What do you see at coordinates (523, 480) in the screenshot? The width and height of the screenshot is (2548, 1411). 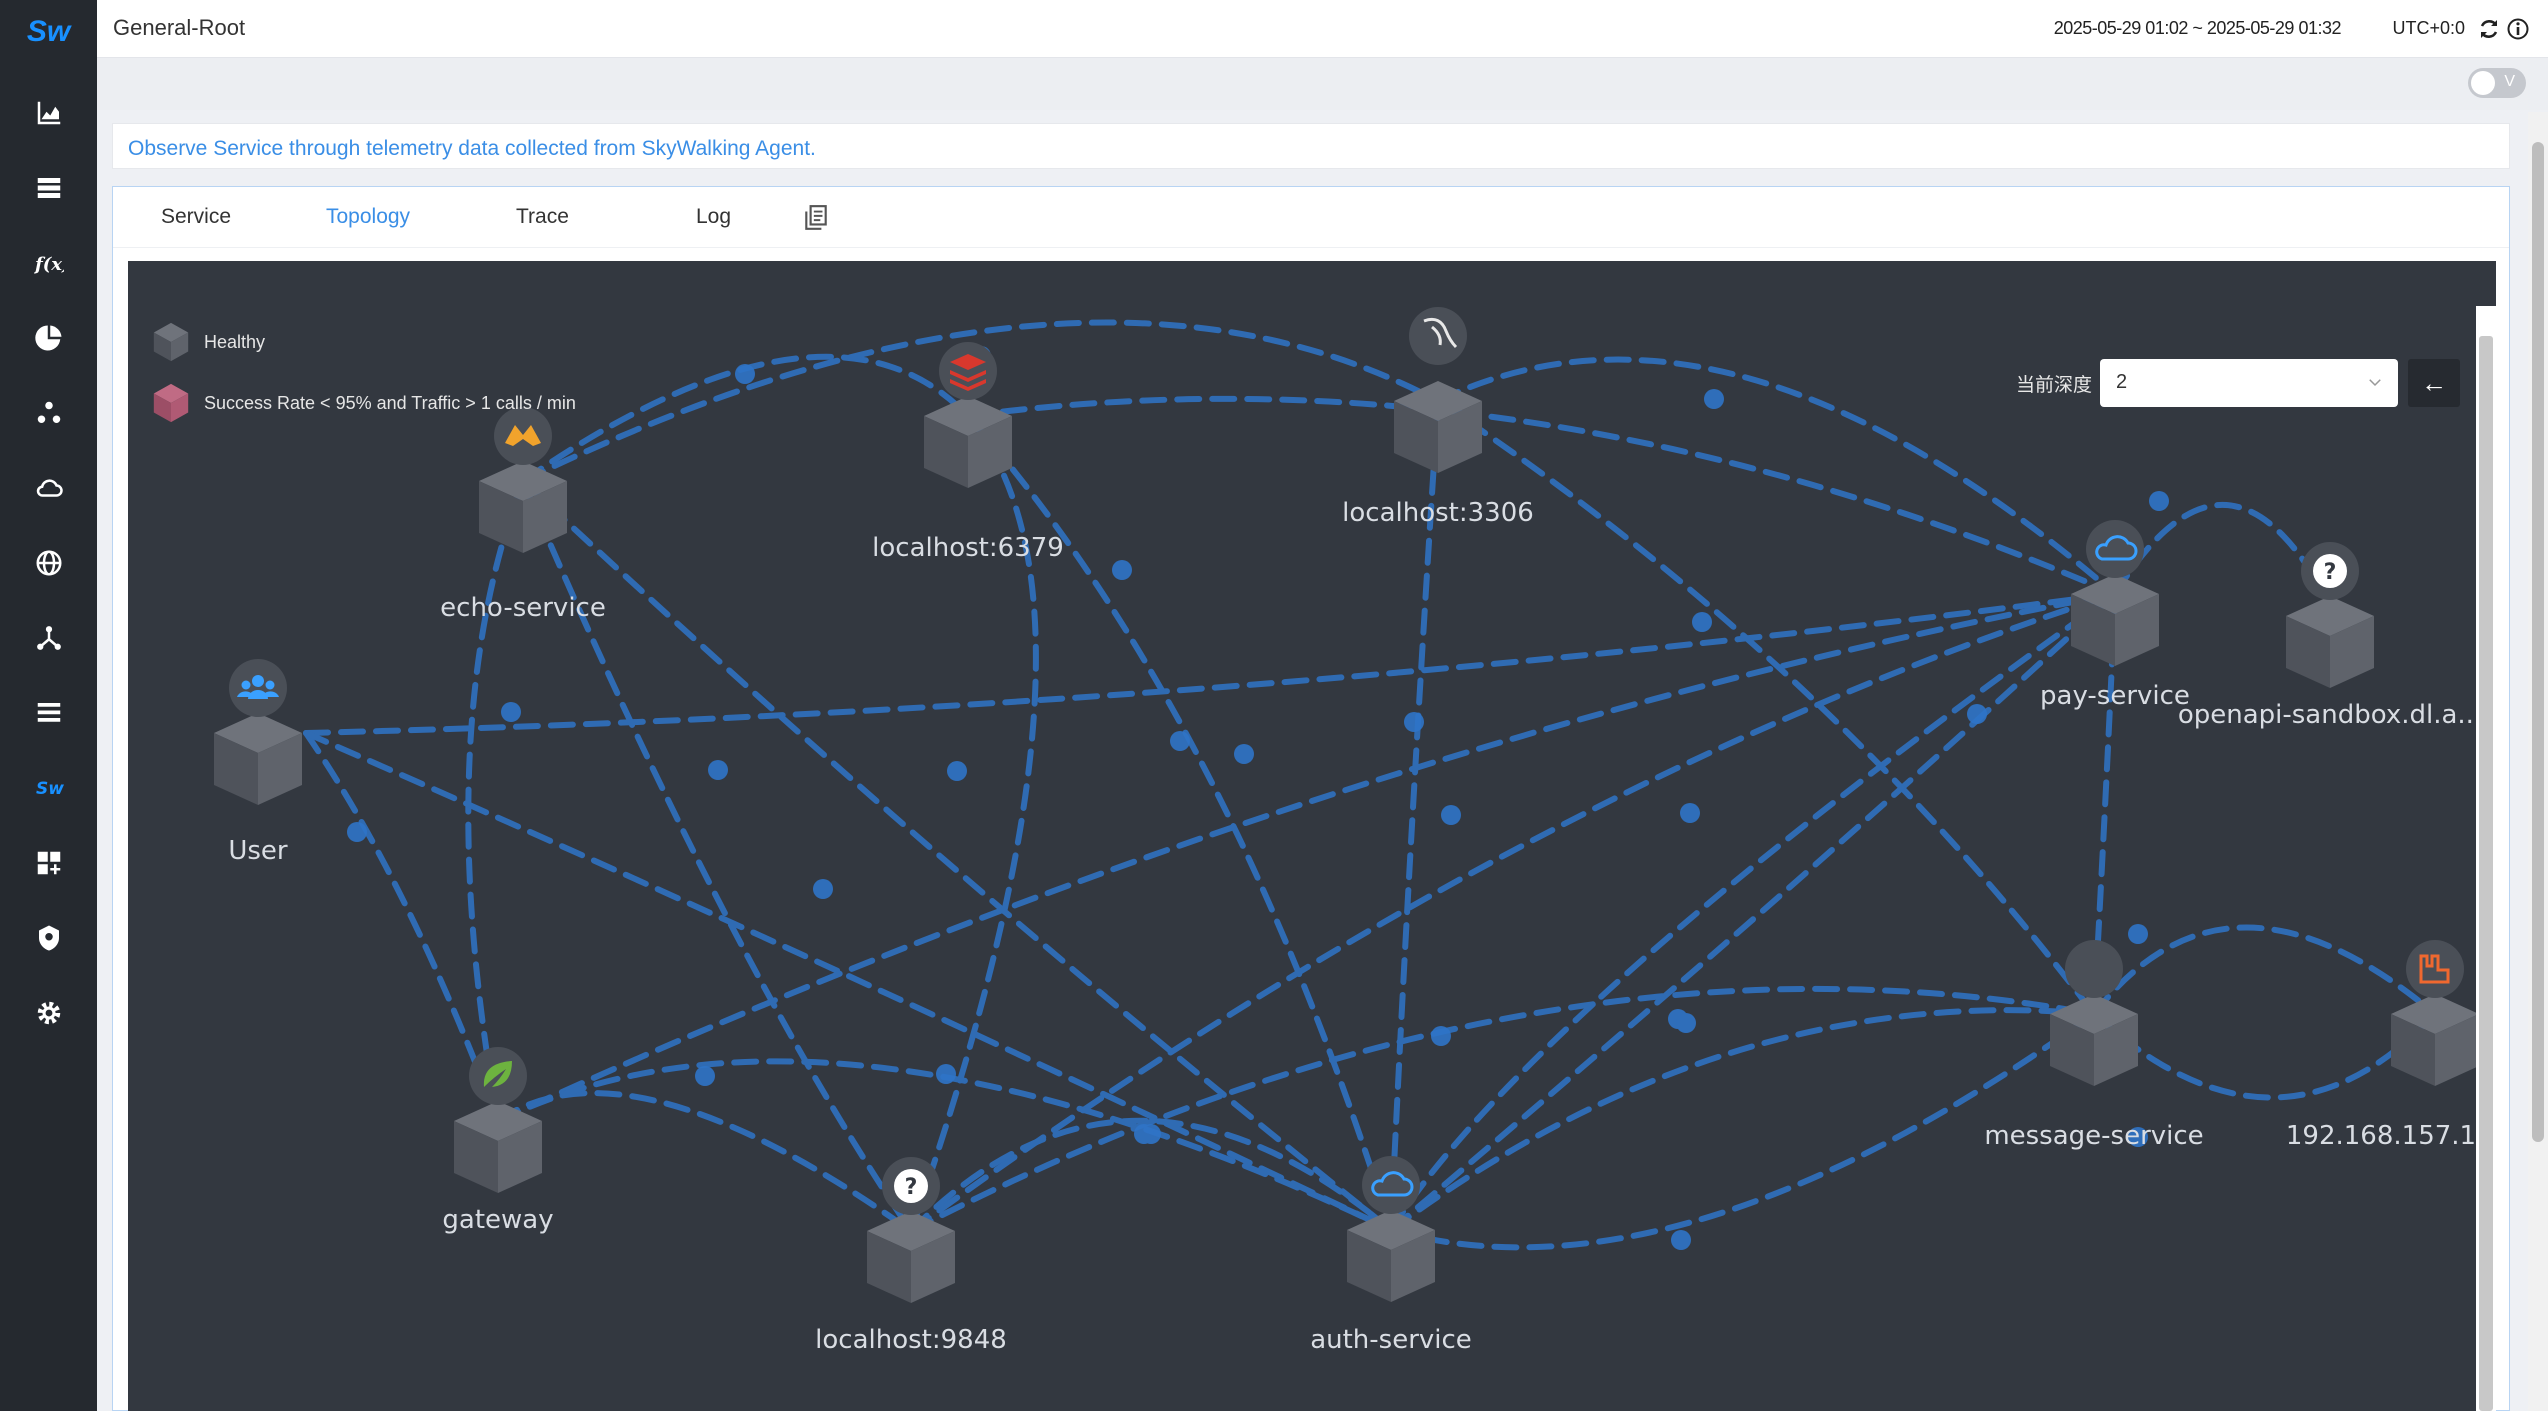 I see `node-echo-service` at bounding box center [523, 480].